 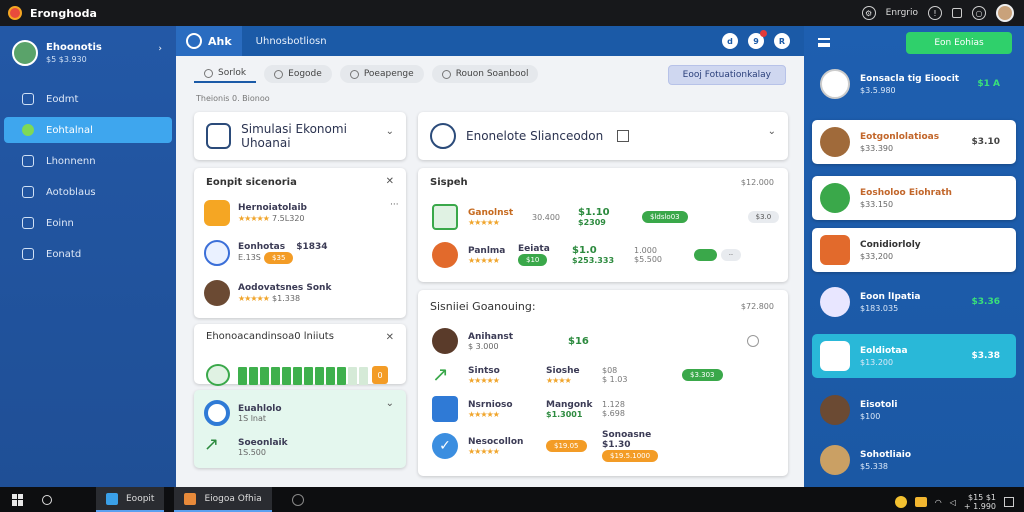 I want to click on user-menu: Enrgrio, so click(x=902, y=13).